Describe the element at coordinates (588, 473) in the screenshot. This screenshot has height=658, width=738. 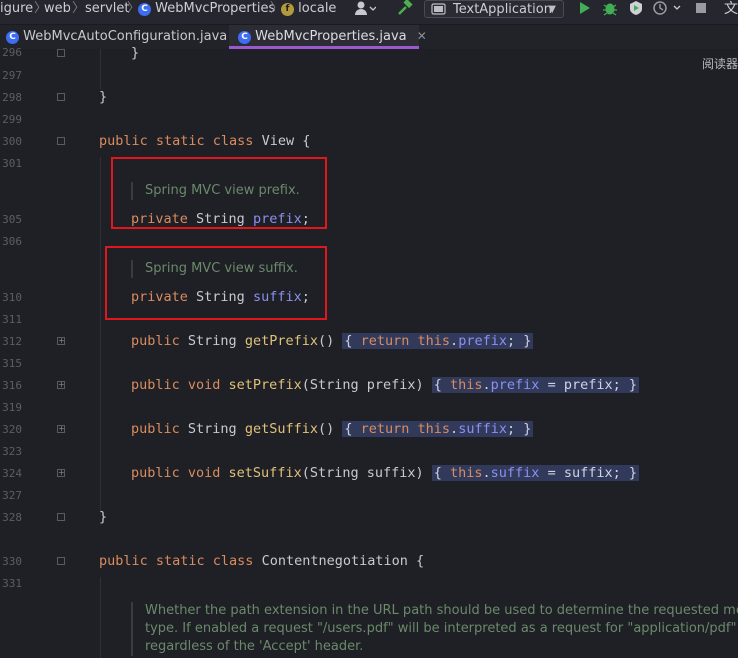
I see `punctuation: = suffix; }` at that location.